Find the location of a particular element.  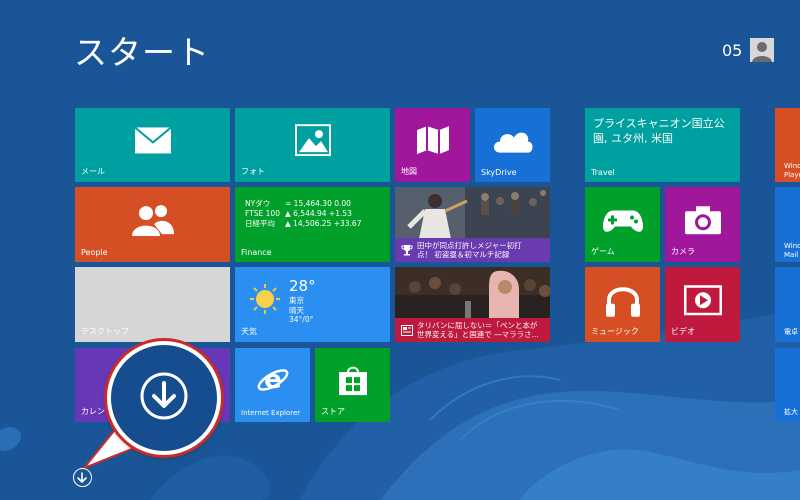

maps-icon is located at coordinates (433, 142).